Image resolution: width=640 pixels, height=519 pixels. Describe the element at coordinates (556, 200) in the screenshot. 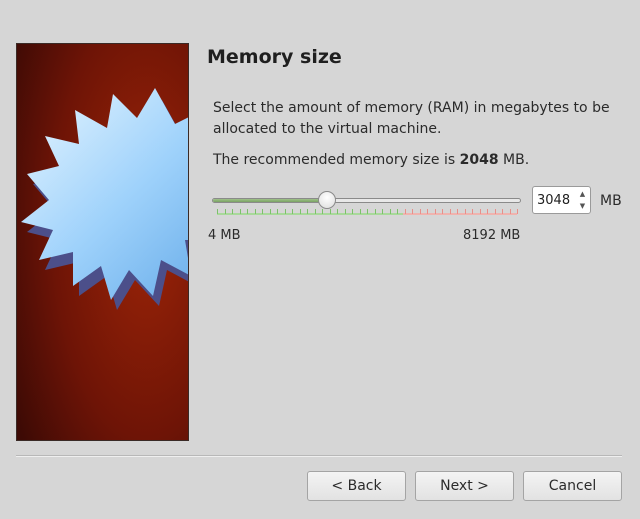

I see `memory-input` at that location.